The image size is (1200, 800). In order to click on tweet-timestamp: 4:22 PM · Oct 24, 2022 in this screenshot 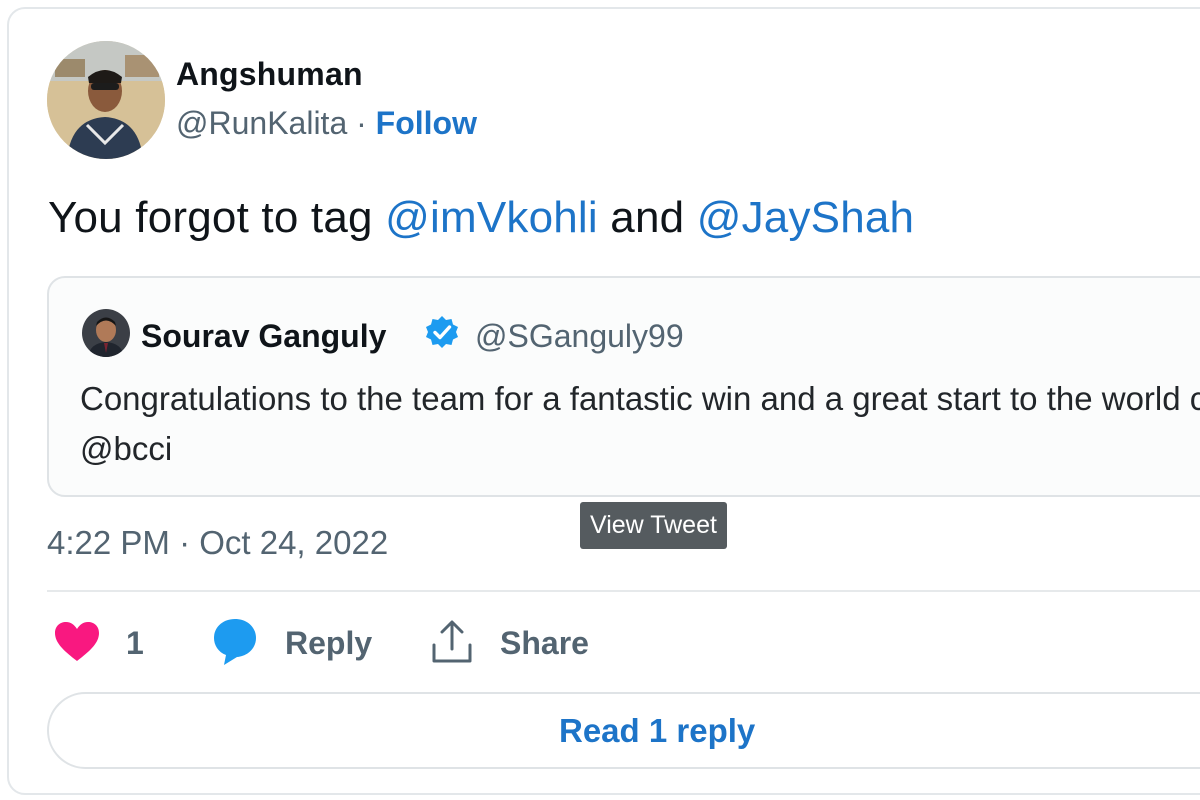, I will do `click(217, 543)`.